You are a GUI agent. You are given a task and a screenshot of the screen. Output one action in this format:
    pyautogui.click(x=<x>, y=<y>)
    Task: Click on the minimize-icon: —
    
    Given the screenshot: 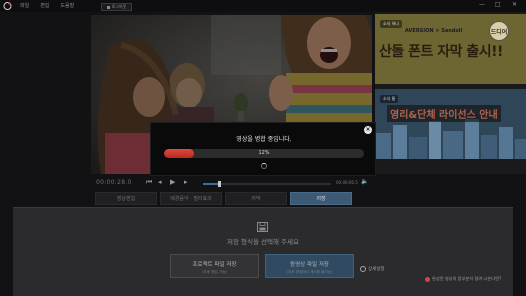 What is the action you would take?
    pyautogui.click(x=482, y=5)
    